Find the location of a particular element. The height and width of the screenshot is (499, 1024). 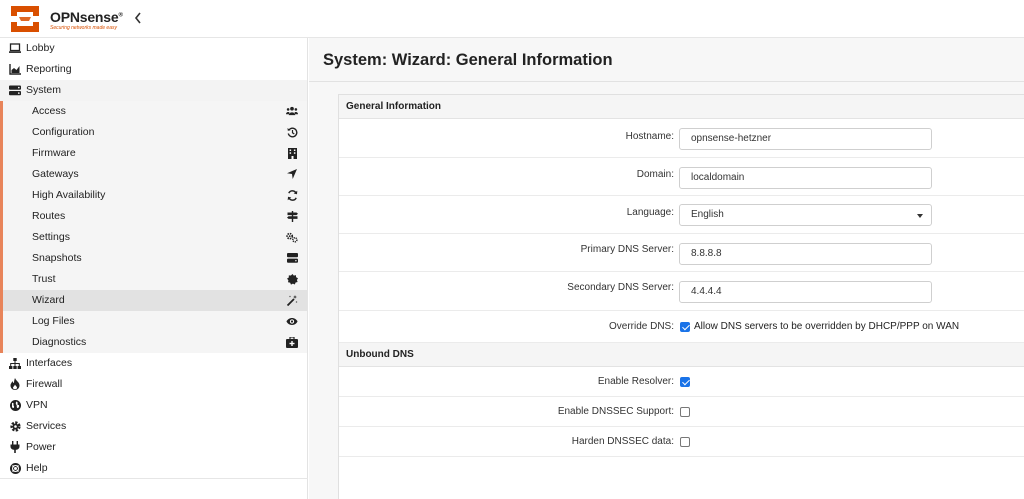

location-arrow-icon is located at coordinates (292, 174).